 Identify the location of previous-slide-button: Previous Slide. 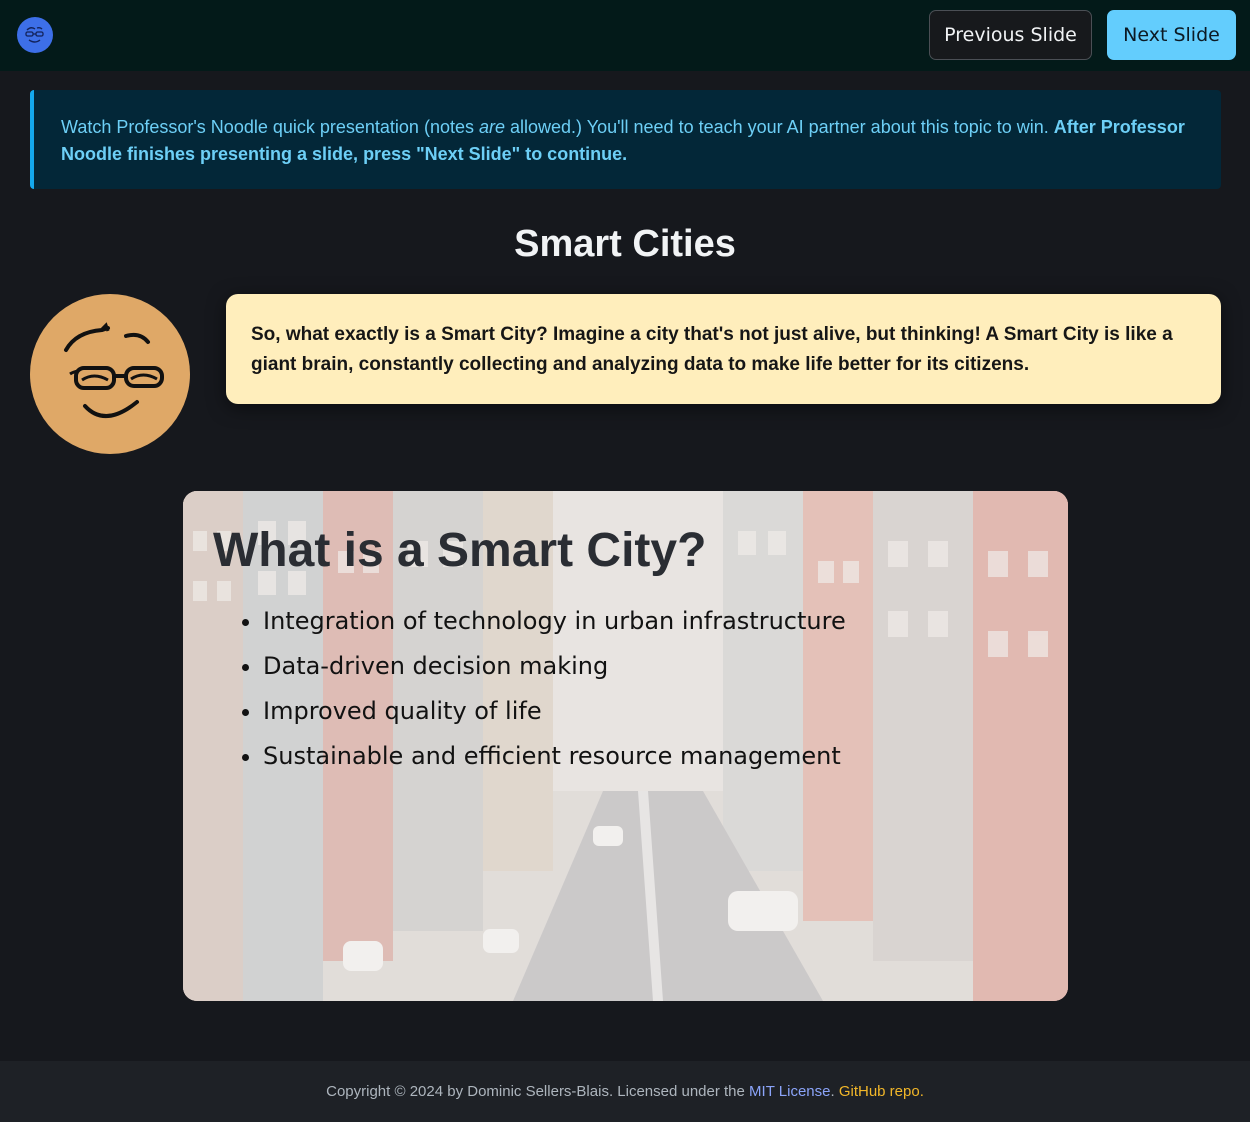
(1010, 35).